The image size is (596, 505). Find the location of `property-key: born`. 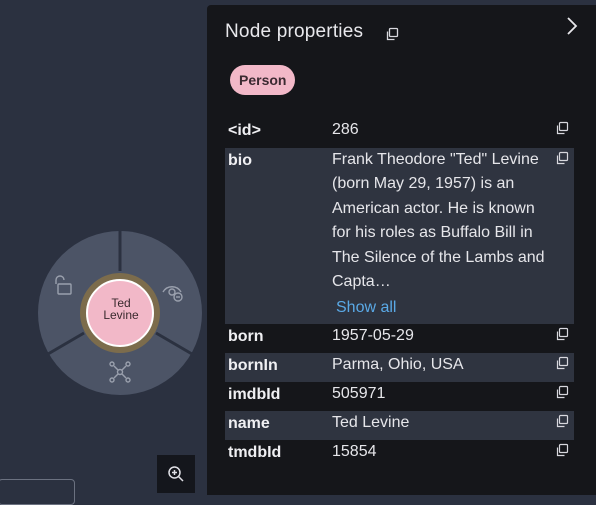

property-key: born is located at coordinates (246, 336).